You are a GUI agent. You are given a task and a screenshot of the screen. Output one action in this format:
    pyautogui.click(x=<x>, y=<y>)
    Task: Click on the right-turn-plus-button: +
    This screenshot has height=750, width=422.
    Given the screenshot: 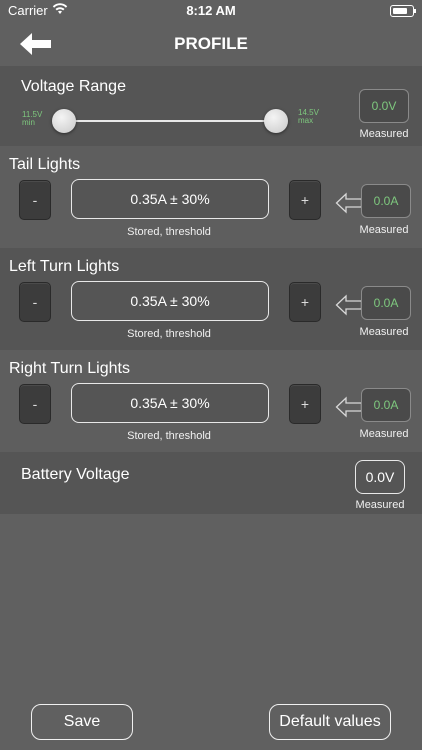 What is the action you would take?
    pyautogui.click(x=305, y=404)
    